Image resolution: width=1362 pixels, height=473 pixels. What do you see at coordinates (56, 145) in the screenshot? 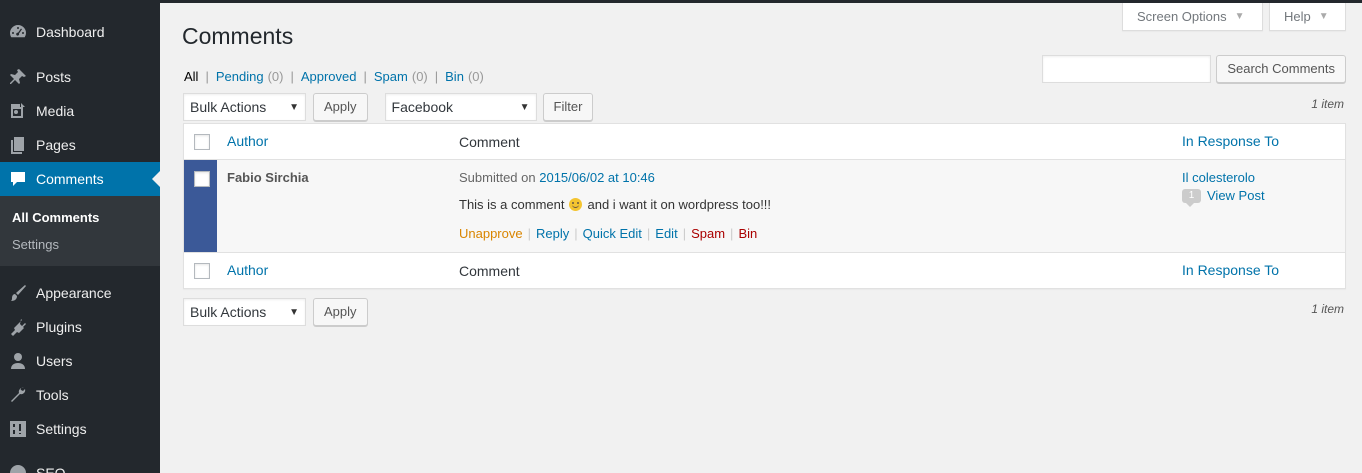
I see `menu-label: Pages` at bounding box center [56, 145].